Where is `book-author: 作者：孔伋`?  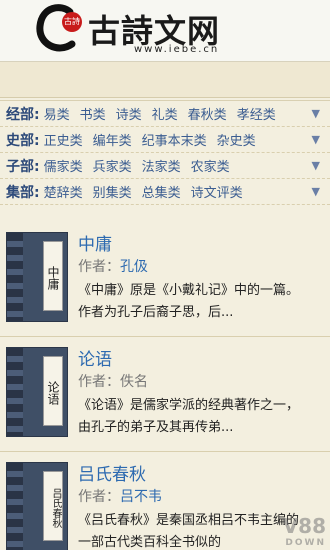
book-author: 作者：孔伋 is located at coordinates (113, 266).